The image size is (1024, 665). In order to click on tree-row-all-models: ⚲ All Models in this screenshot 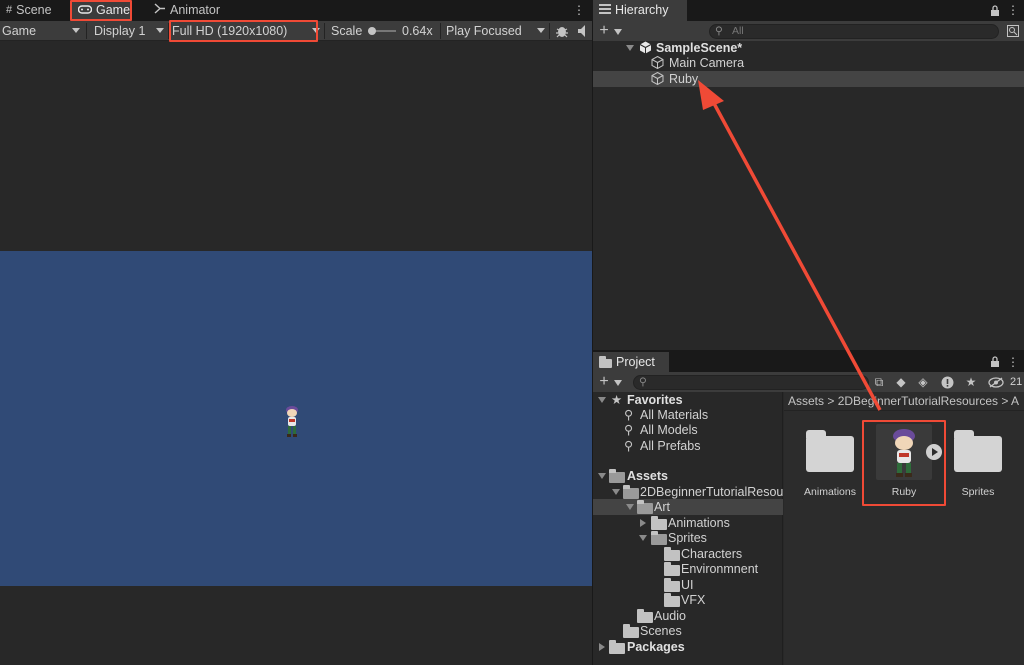, I will do `click(688, 430)`.